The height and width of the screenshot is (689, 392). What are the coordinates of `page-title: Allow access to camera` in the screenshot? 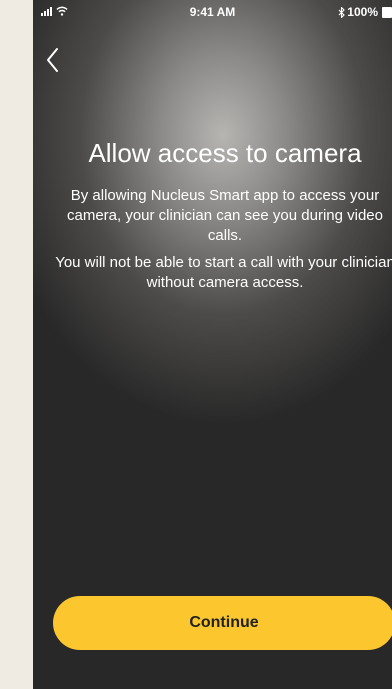 It's located at (225, 153).